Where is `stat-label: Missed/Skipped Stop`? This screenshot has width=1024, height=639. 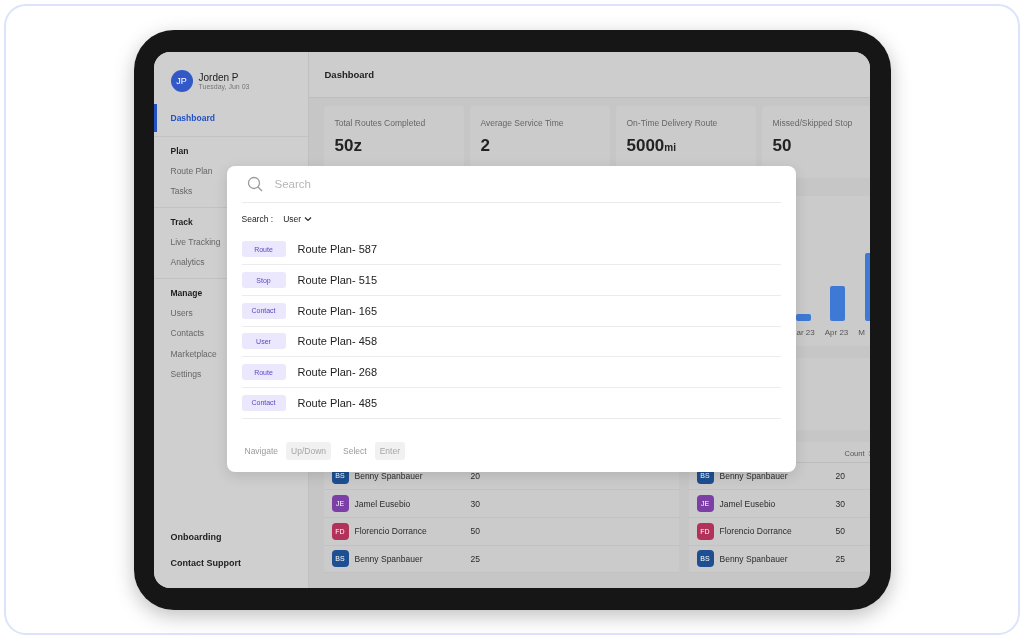 stat-label: Missed/Skipped Stop is located at coordinates (813, 122).